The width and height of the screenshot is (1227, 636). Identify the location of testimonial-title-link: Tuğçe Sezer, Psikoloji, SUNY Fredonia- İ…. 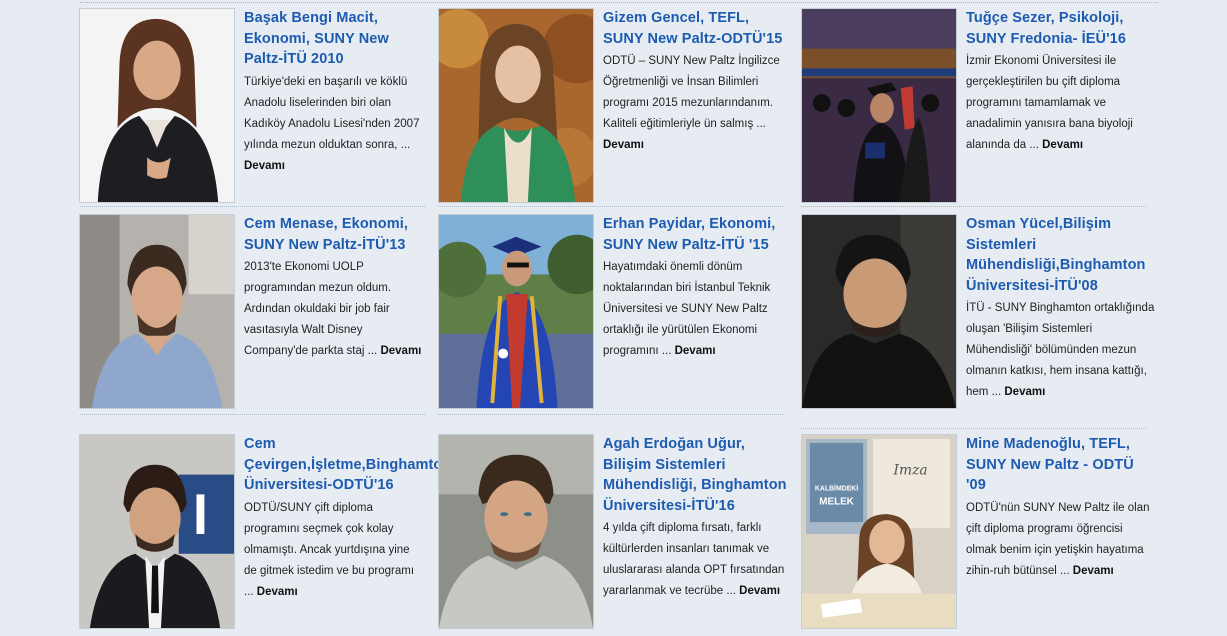
(1061, 28).